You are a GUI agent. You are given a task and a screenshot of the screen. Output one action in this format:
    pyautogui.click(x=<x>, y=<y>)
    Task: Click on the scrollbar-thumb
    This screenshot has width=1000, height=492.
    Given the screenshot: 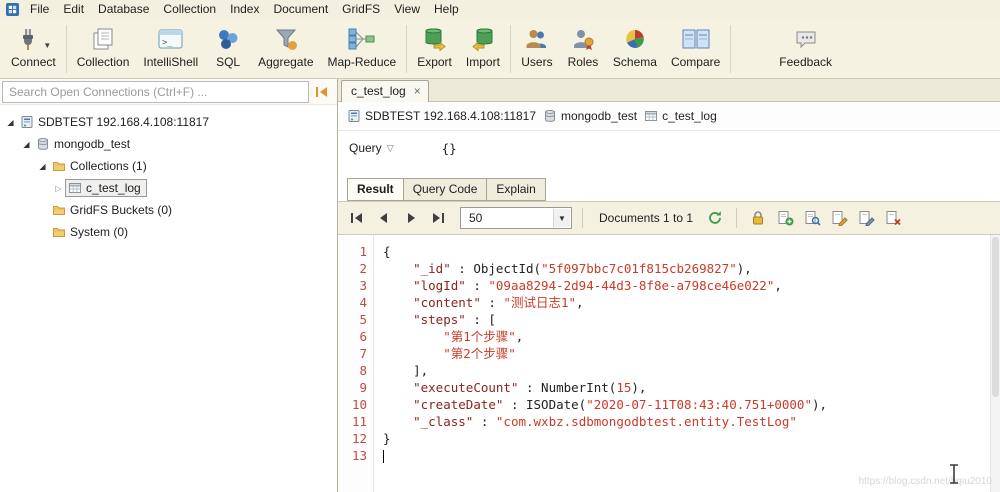 What is the action you would take?
    pyautogui.click(x=995, y=317)
    